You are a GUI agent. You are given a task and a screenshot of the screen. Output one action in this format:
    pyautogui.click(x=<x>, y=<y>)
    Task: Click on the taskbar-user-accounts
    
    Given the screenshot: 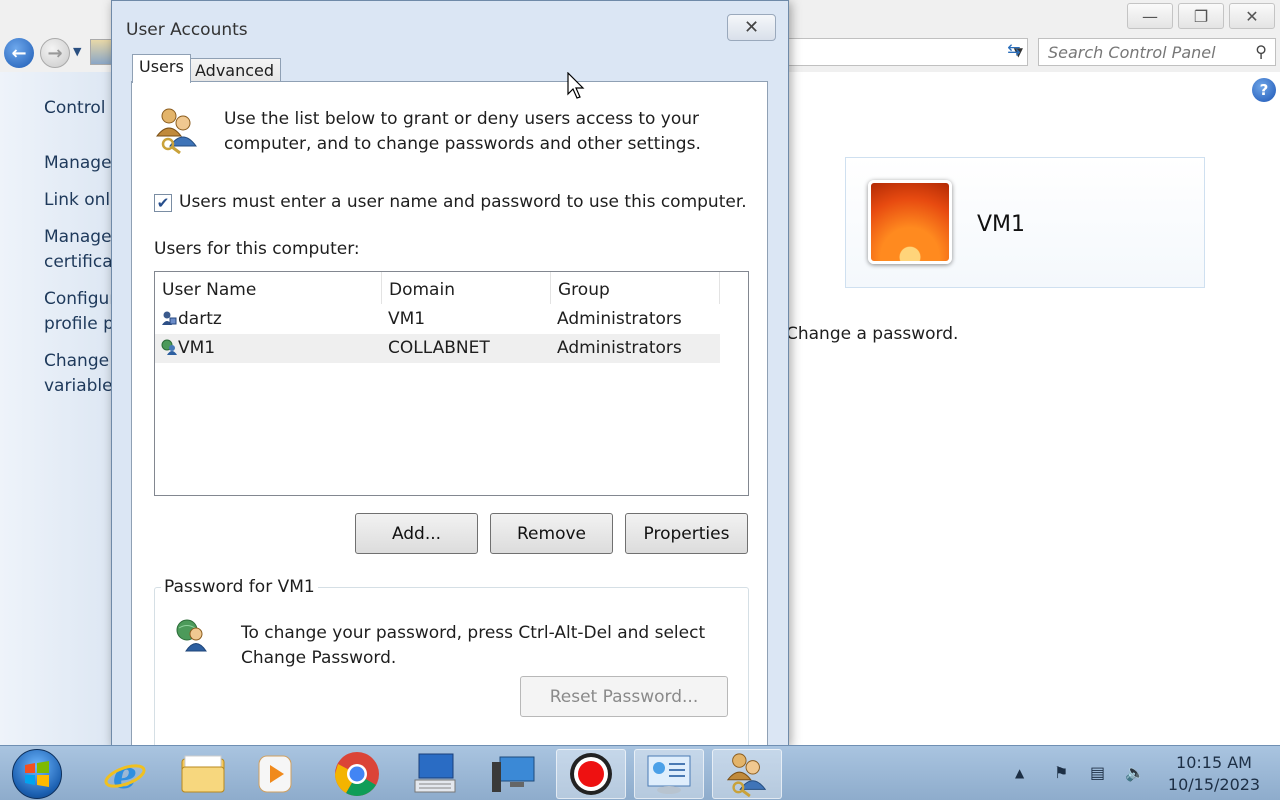 What is the action you would take?
    pyautogui.click(x=747, y=774)
    